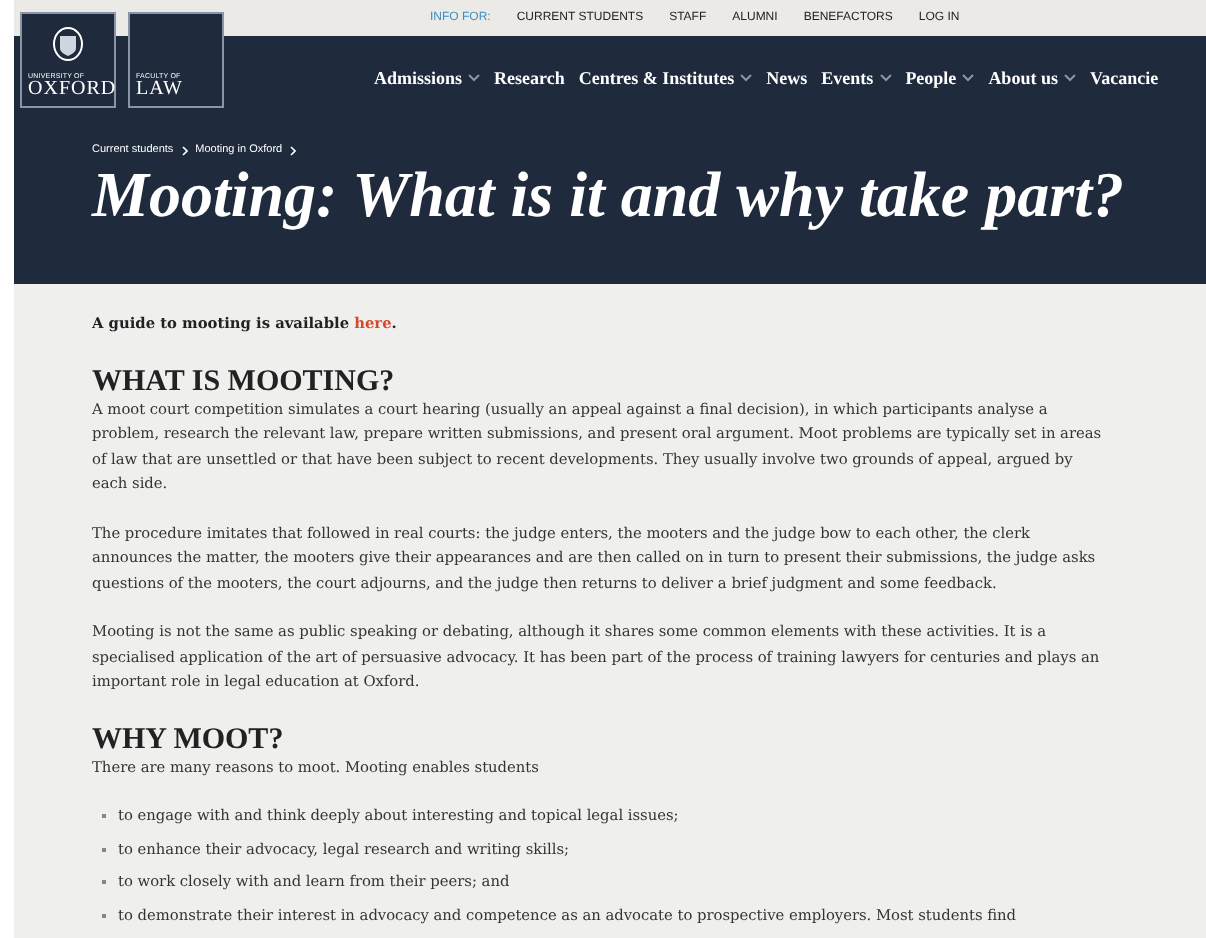 The image size is (1206, 938). Describe the element at coordinates (529, 78) in the screenshot. I see `nav-link: Research` at that location.